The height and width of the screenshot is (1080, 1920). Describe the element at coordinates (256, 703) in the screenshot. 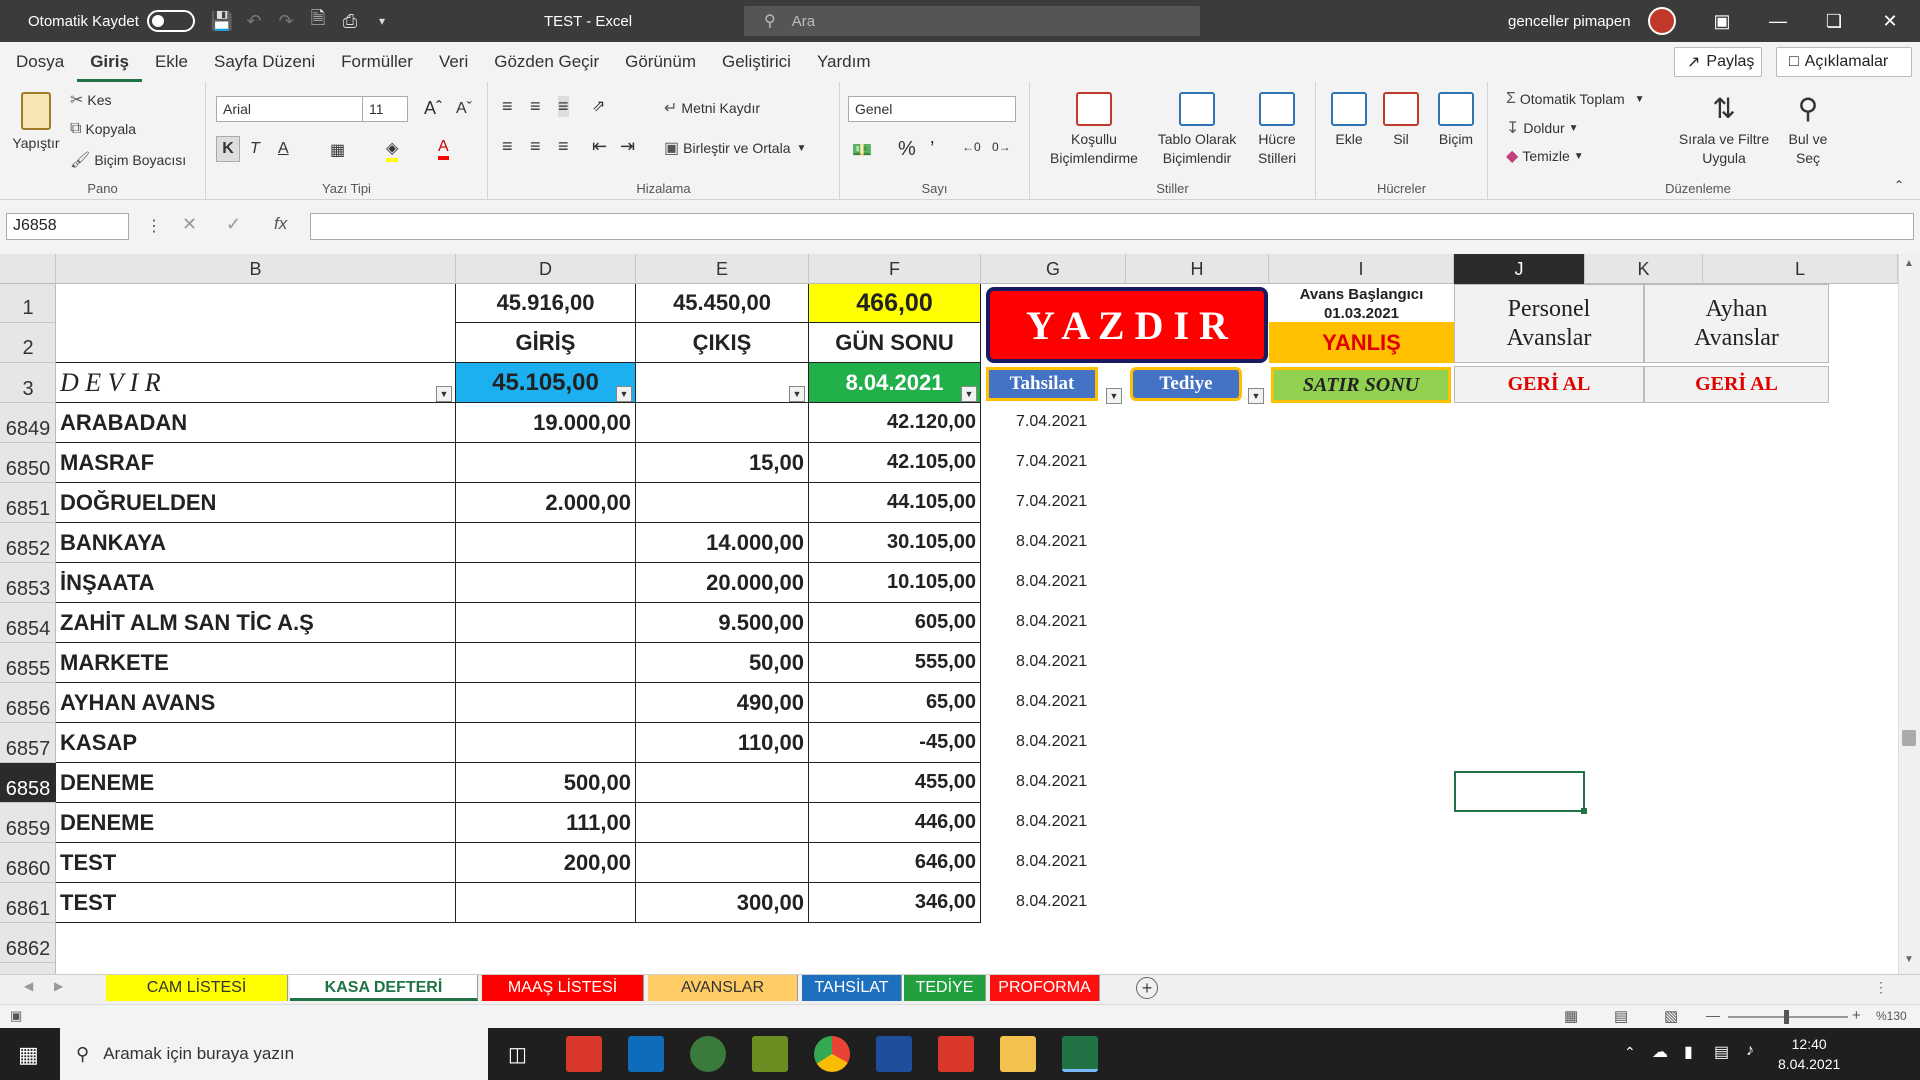

I see `cell-b6856: AYHAN AVANS` at that location.